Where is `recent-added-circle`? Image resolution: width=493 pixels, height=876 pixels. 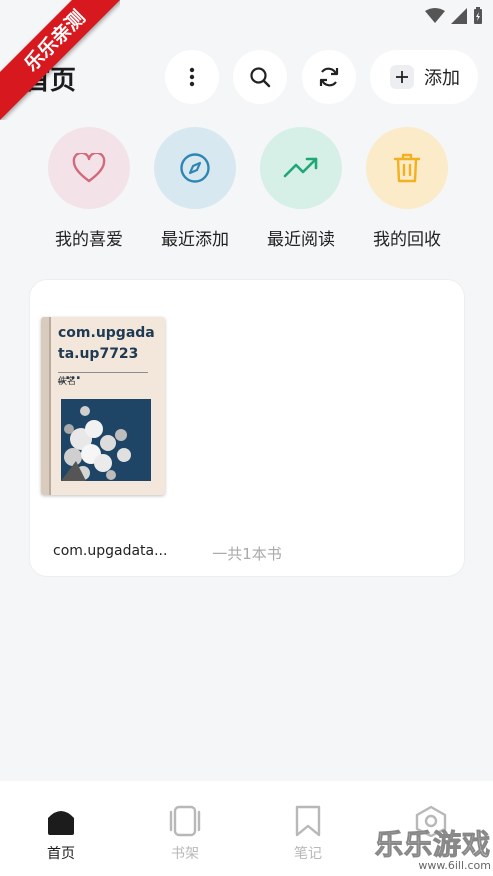 recent-added-circle is located at coordinates (195, 168).